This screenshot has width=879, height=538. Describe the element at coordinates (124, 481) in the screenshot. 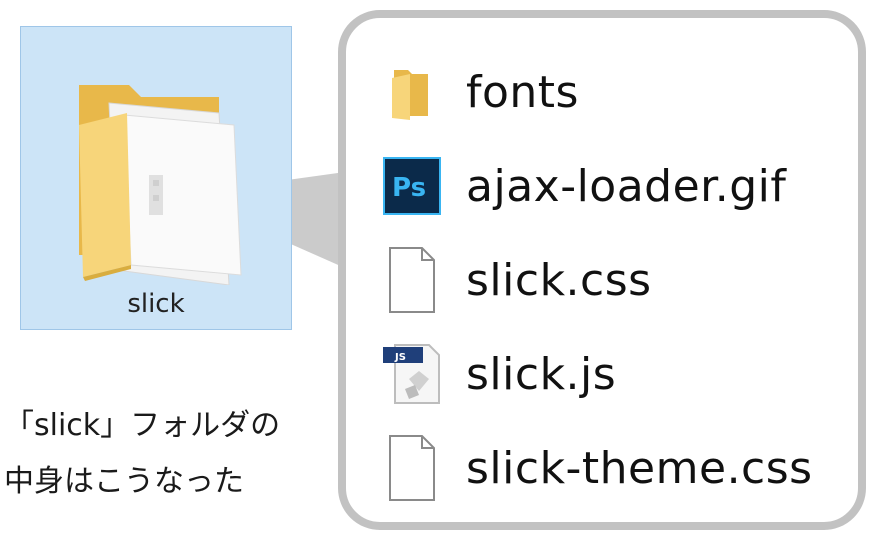

I see `caption-line-2: 中身はこうなった` at that location.